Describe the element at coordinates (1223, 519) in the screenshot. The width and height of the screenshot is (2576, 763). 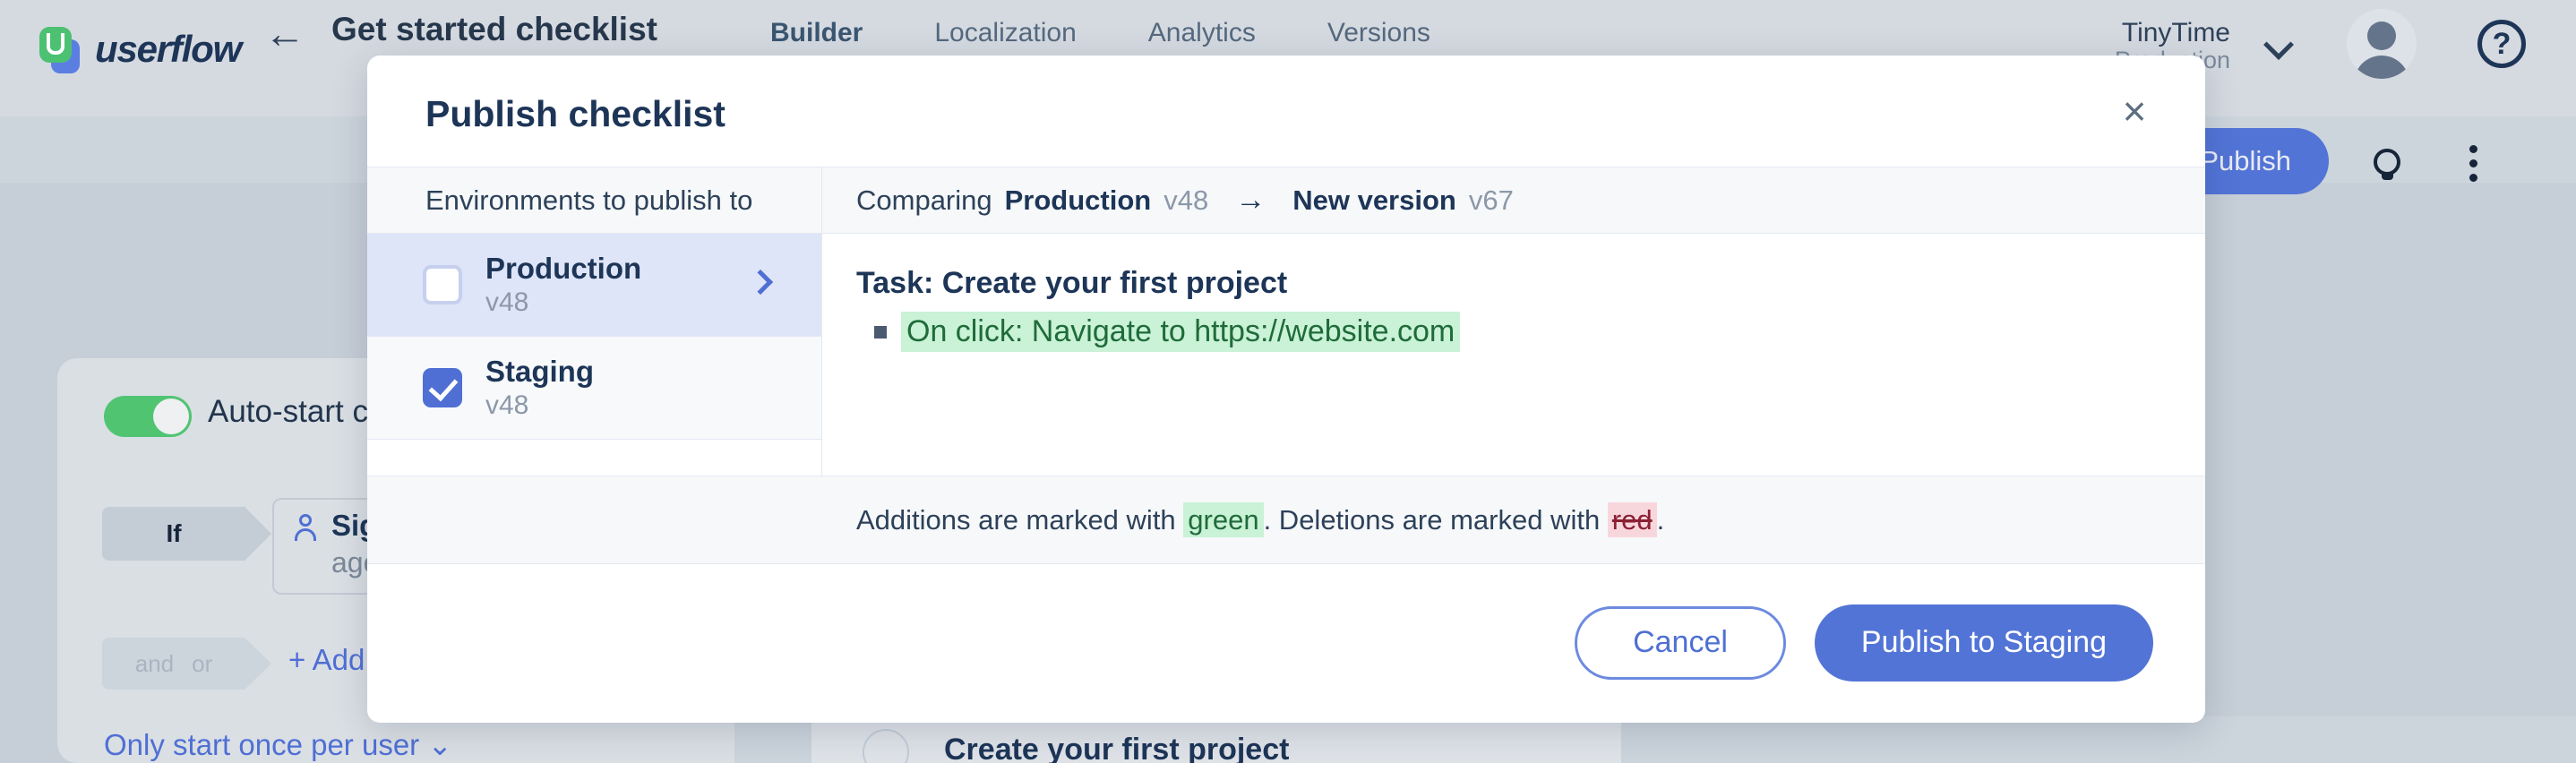
I see `legend-green-word: green` at that location.